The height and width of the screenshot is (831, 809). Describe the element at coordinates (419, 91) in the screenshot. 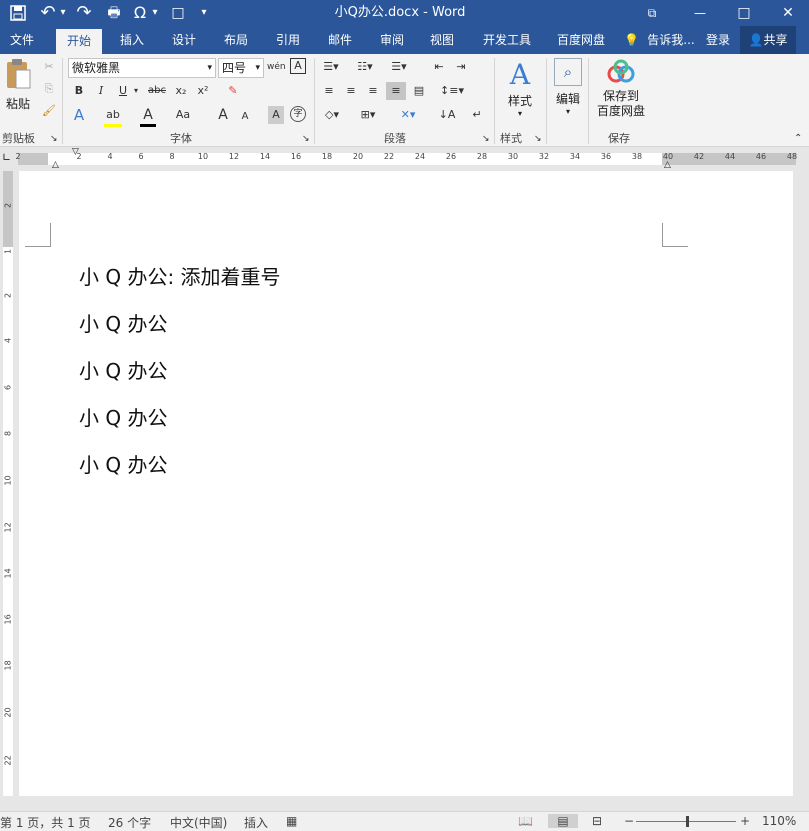

I see `distributed-icon: ▤` at that location.